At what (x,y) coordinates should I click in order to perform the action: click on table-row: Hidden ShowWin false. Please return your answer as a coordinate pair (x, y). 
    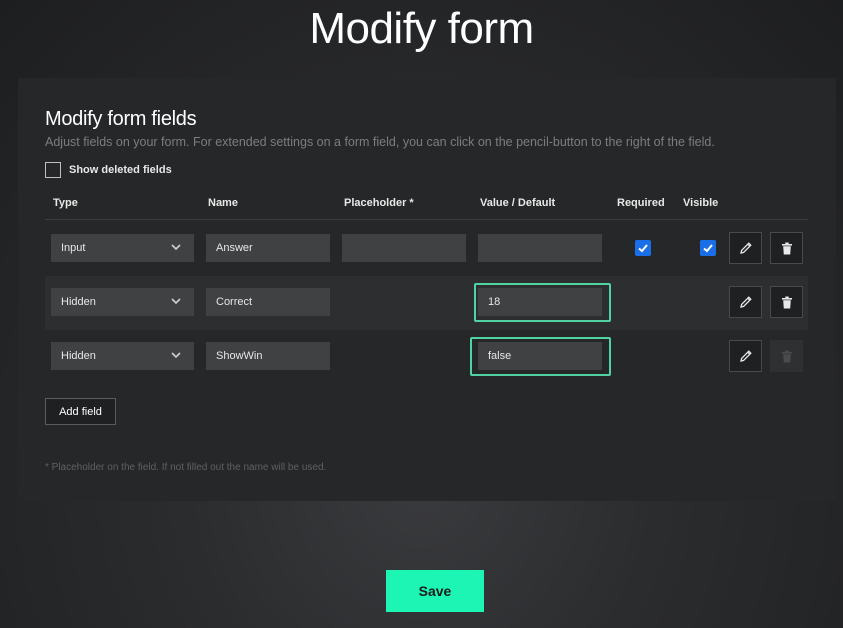
    Looking at the image, I should click on (426, 357).